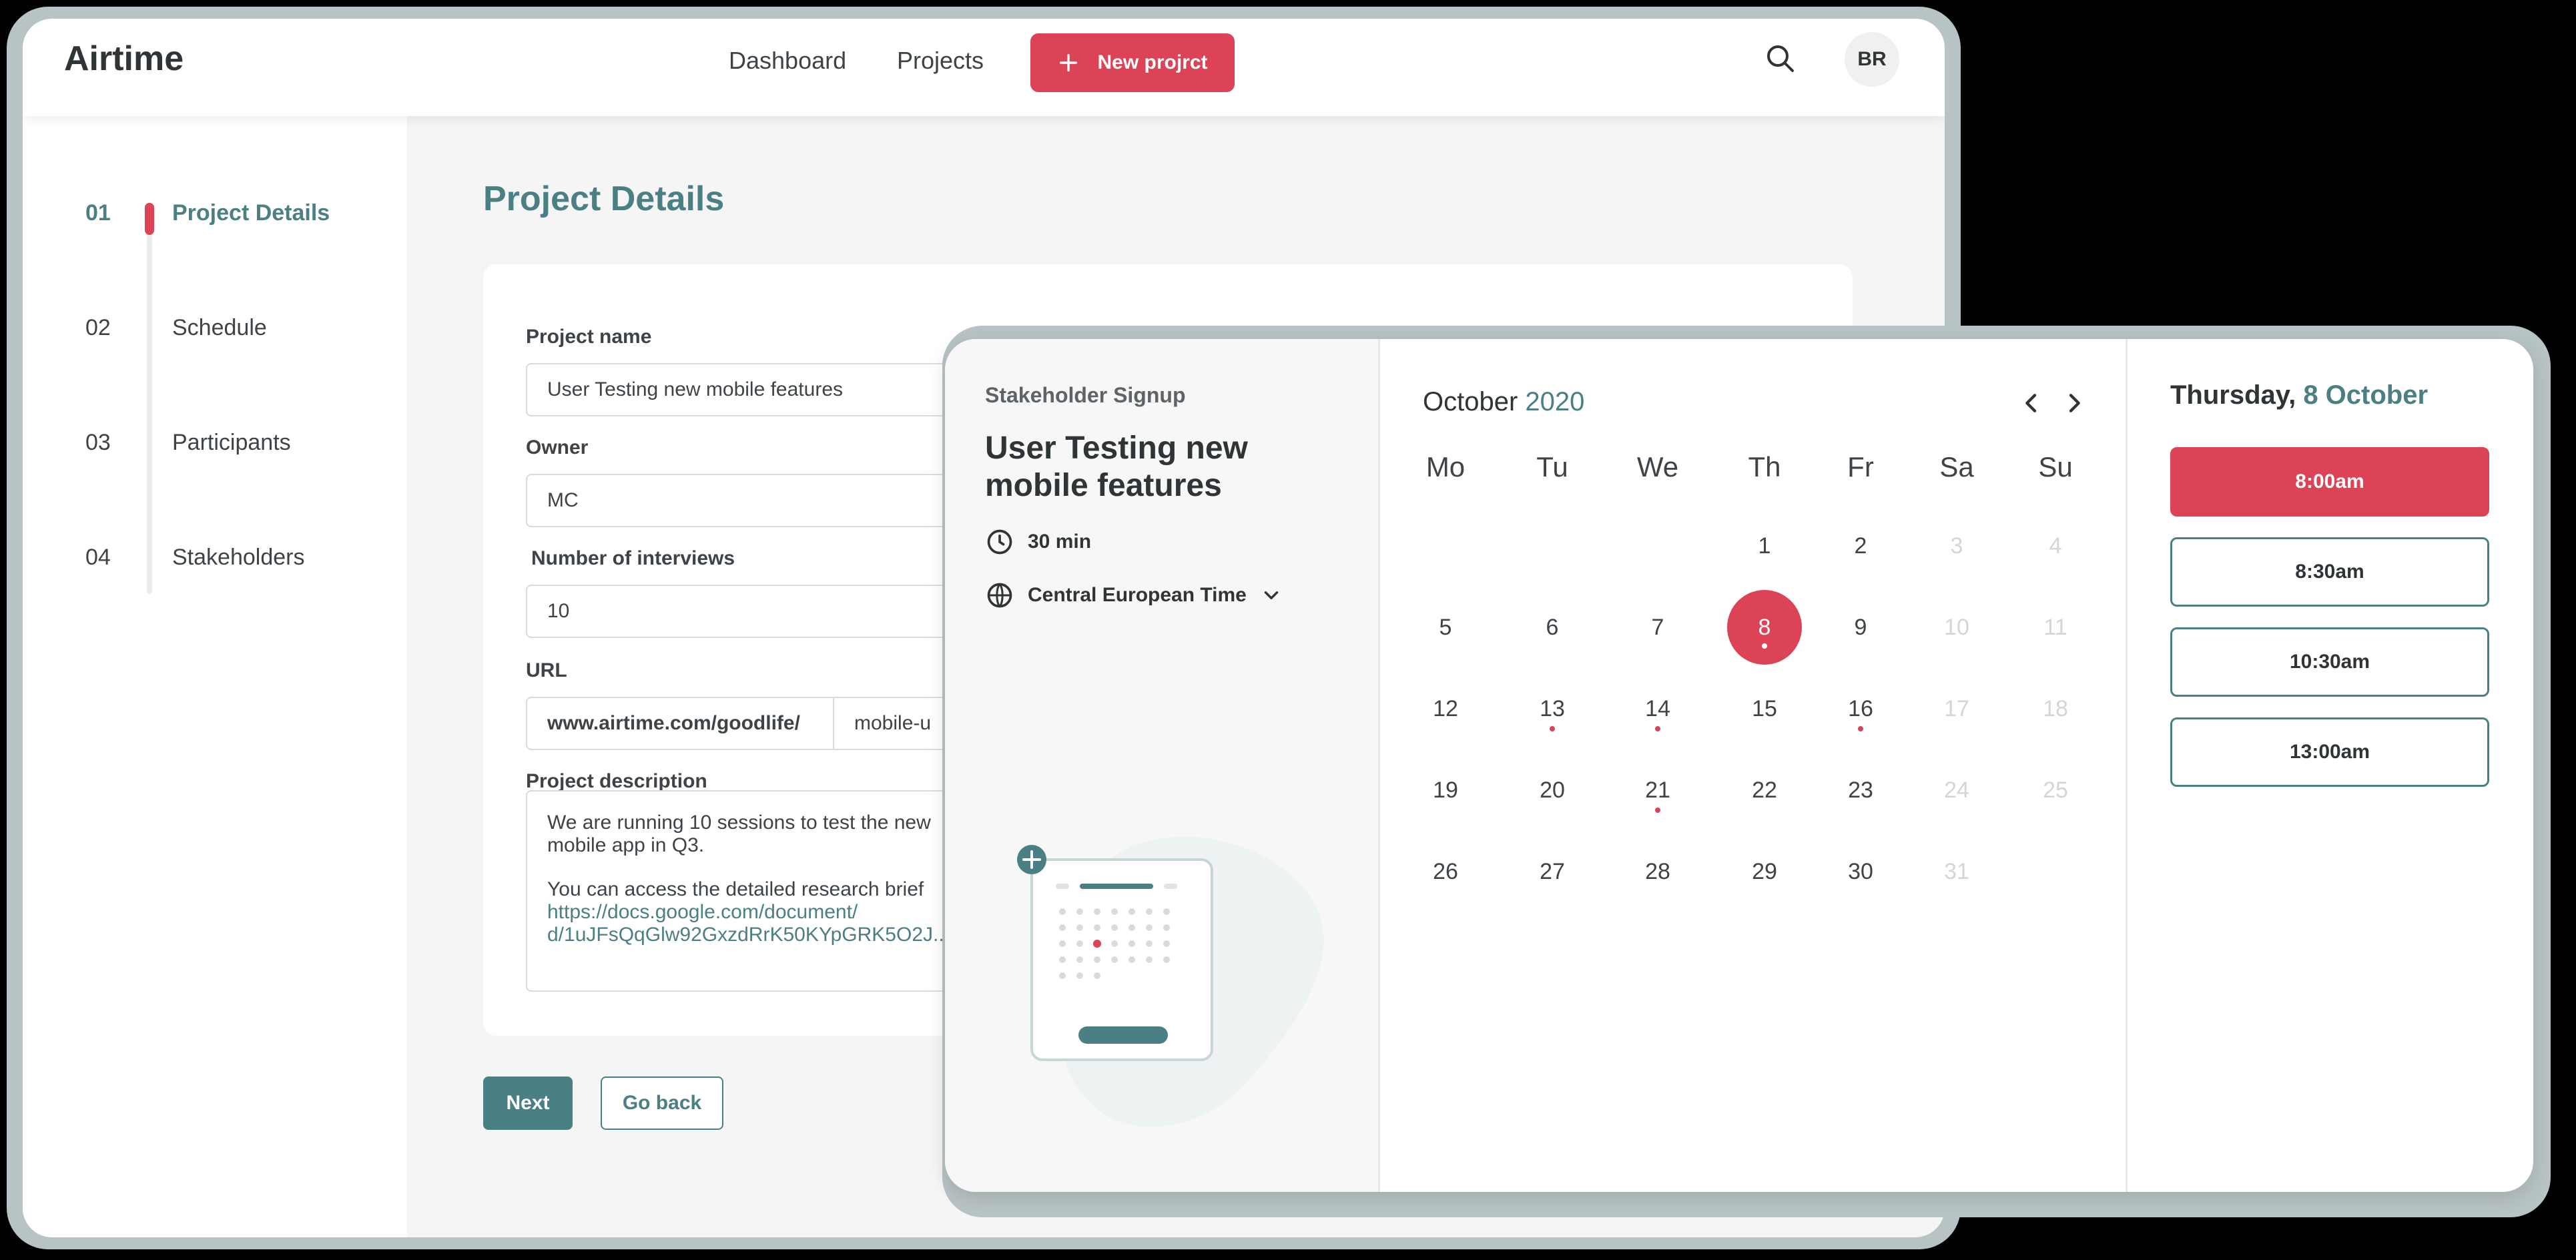 The height and width of the screenshot is (1260, 2576). I want to click on calendar-year: 2020, so click(1555, 401).